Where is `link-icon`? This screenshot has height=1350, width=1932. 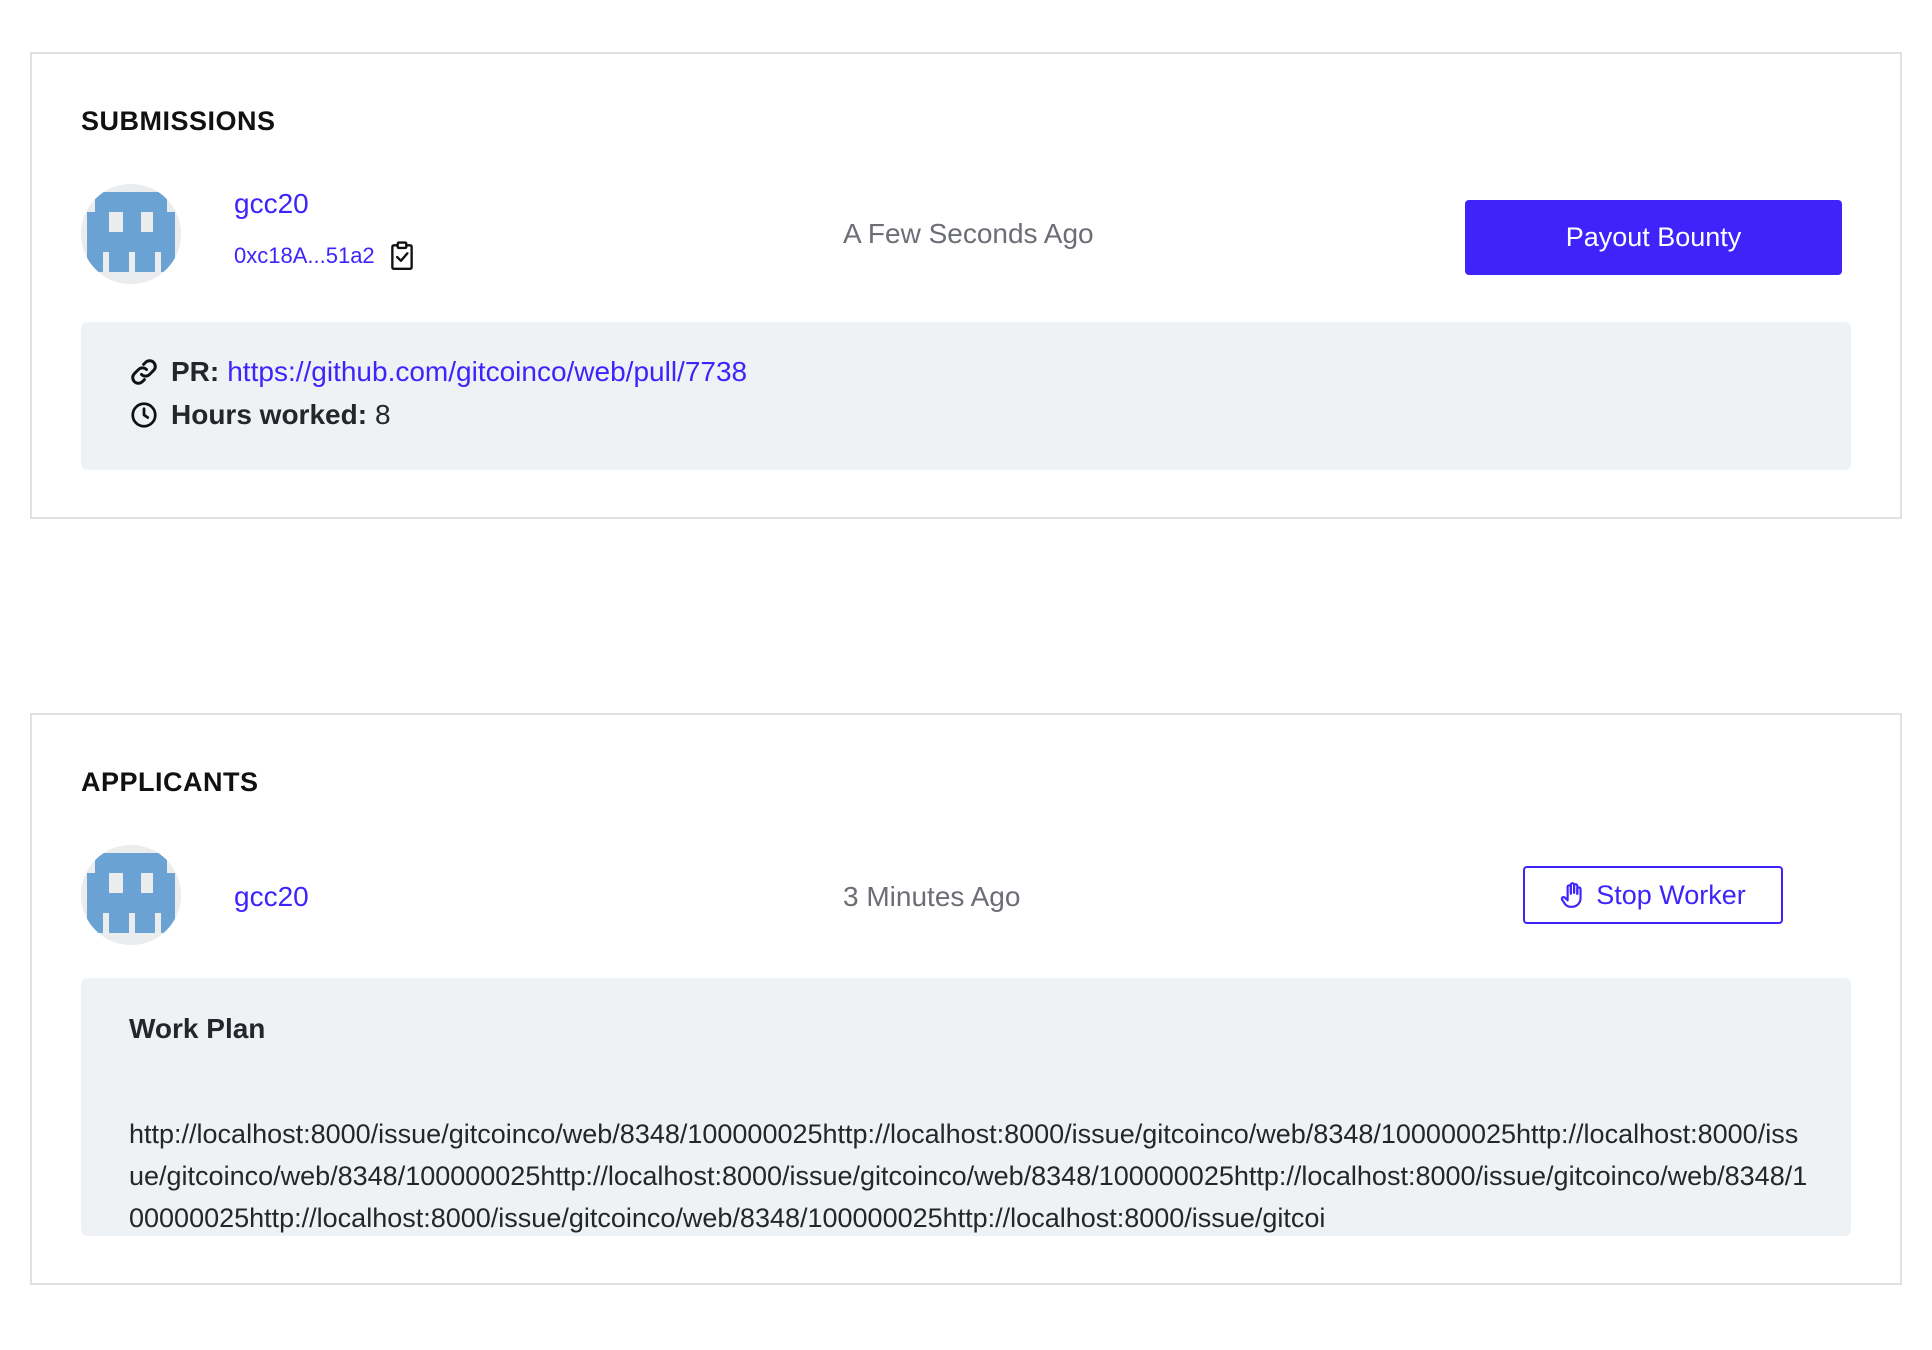 link-icon is located at coordinates (144, 372).